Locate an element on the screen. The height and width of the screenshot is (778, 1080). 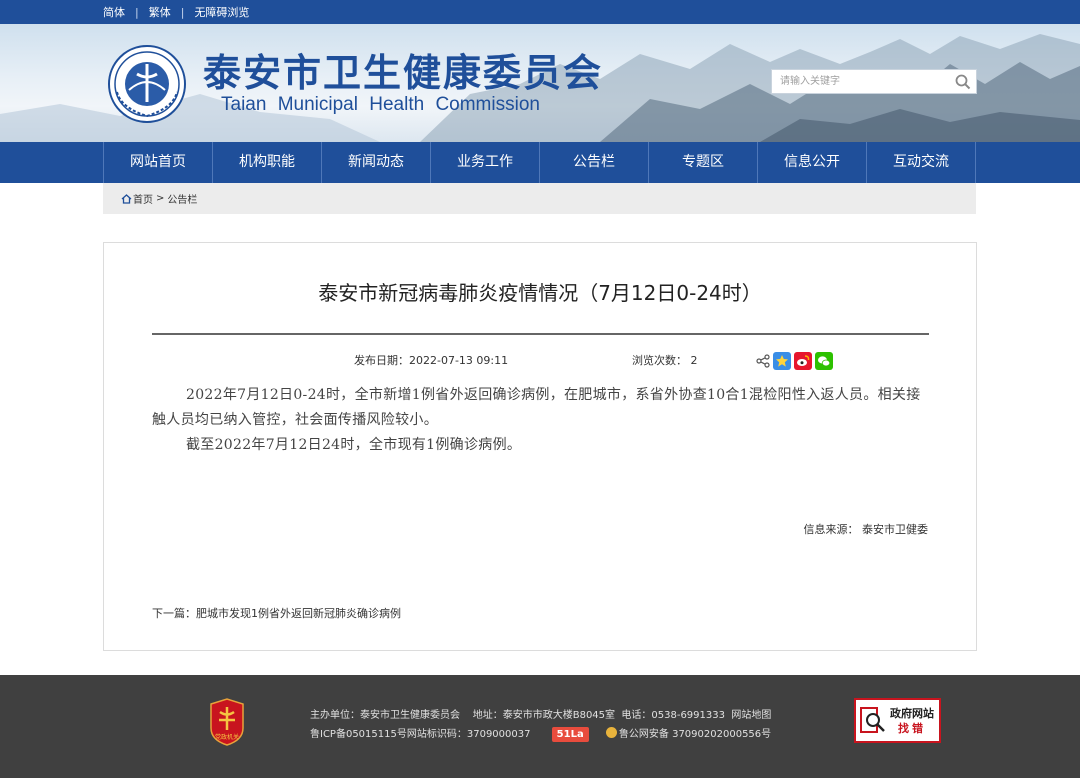
info-source-value: 泰安市卫健委 is located at coordinates (895, 529).